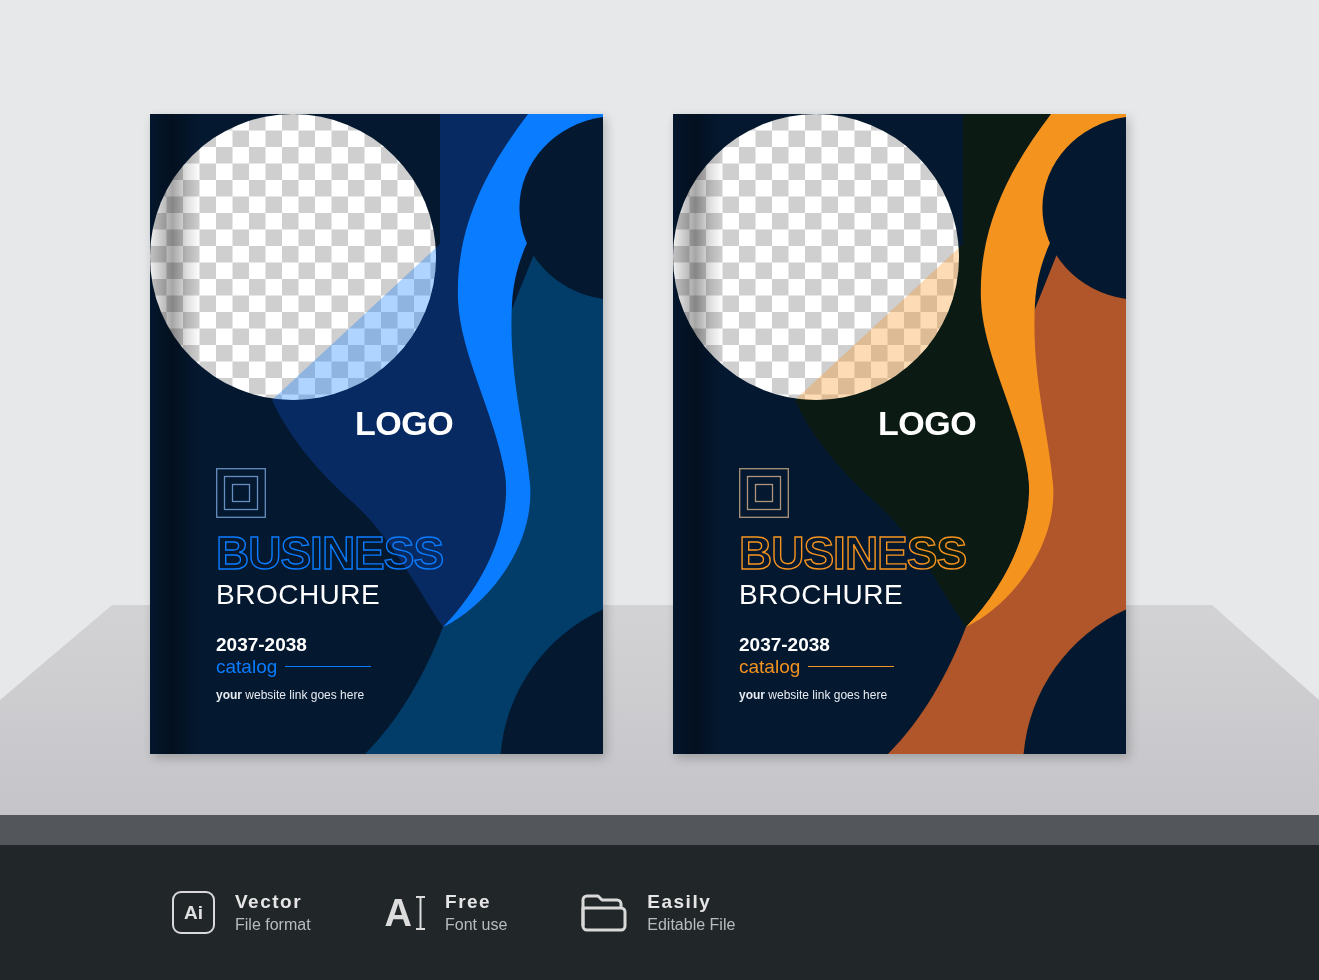 The image size is (1319, 980). Describe the element at coordinates (269, 901) in the screenshot. I see `feature-title: Vector` at that location.